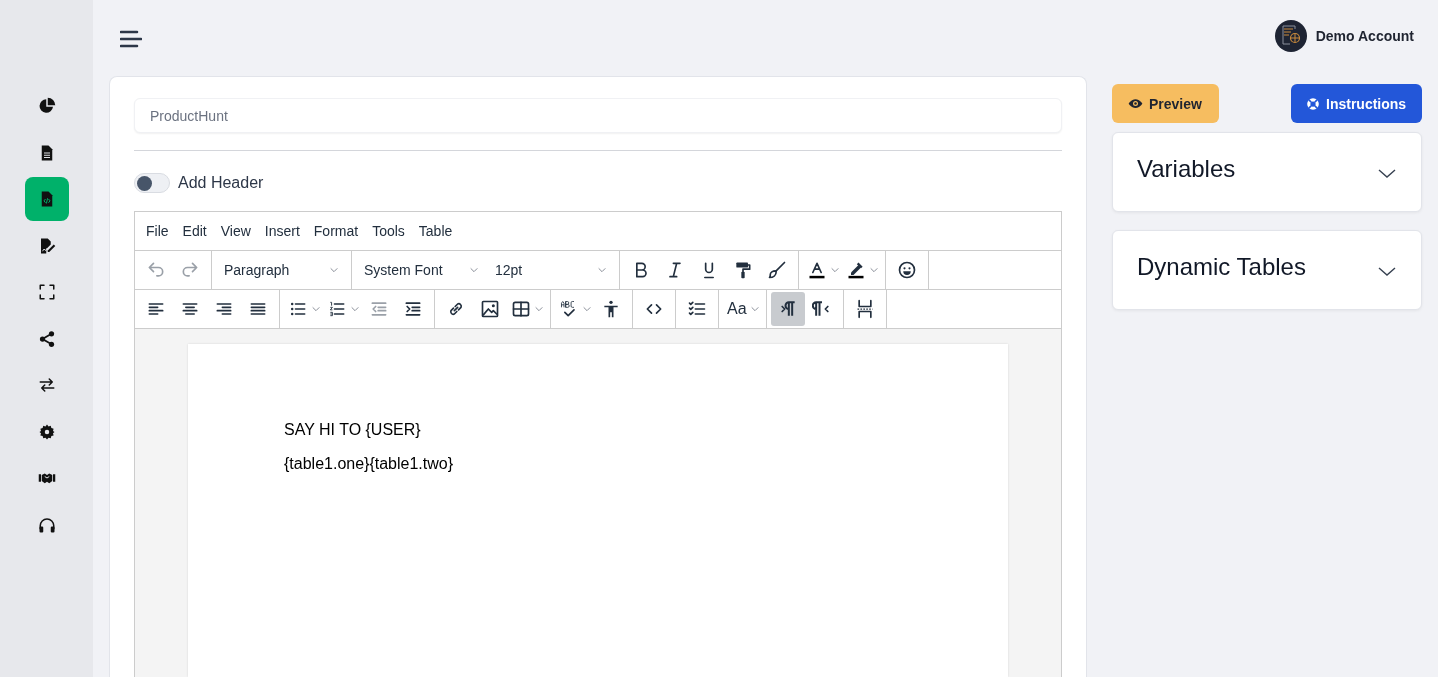  What do you see at coordinates (743, 270) in the screenshot?
I see `paint-roller-icon` at bounding box center [743, 270].